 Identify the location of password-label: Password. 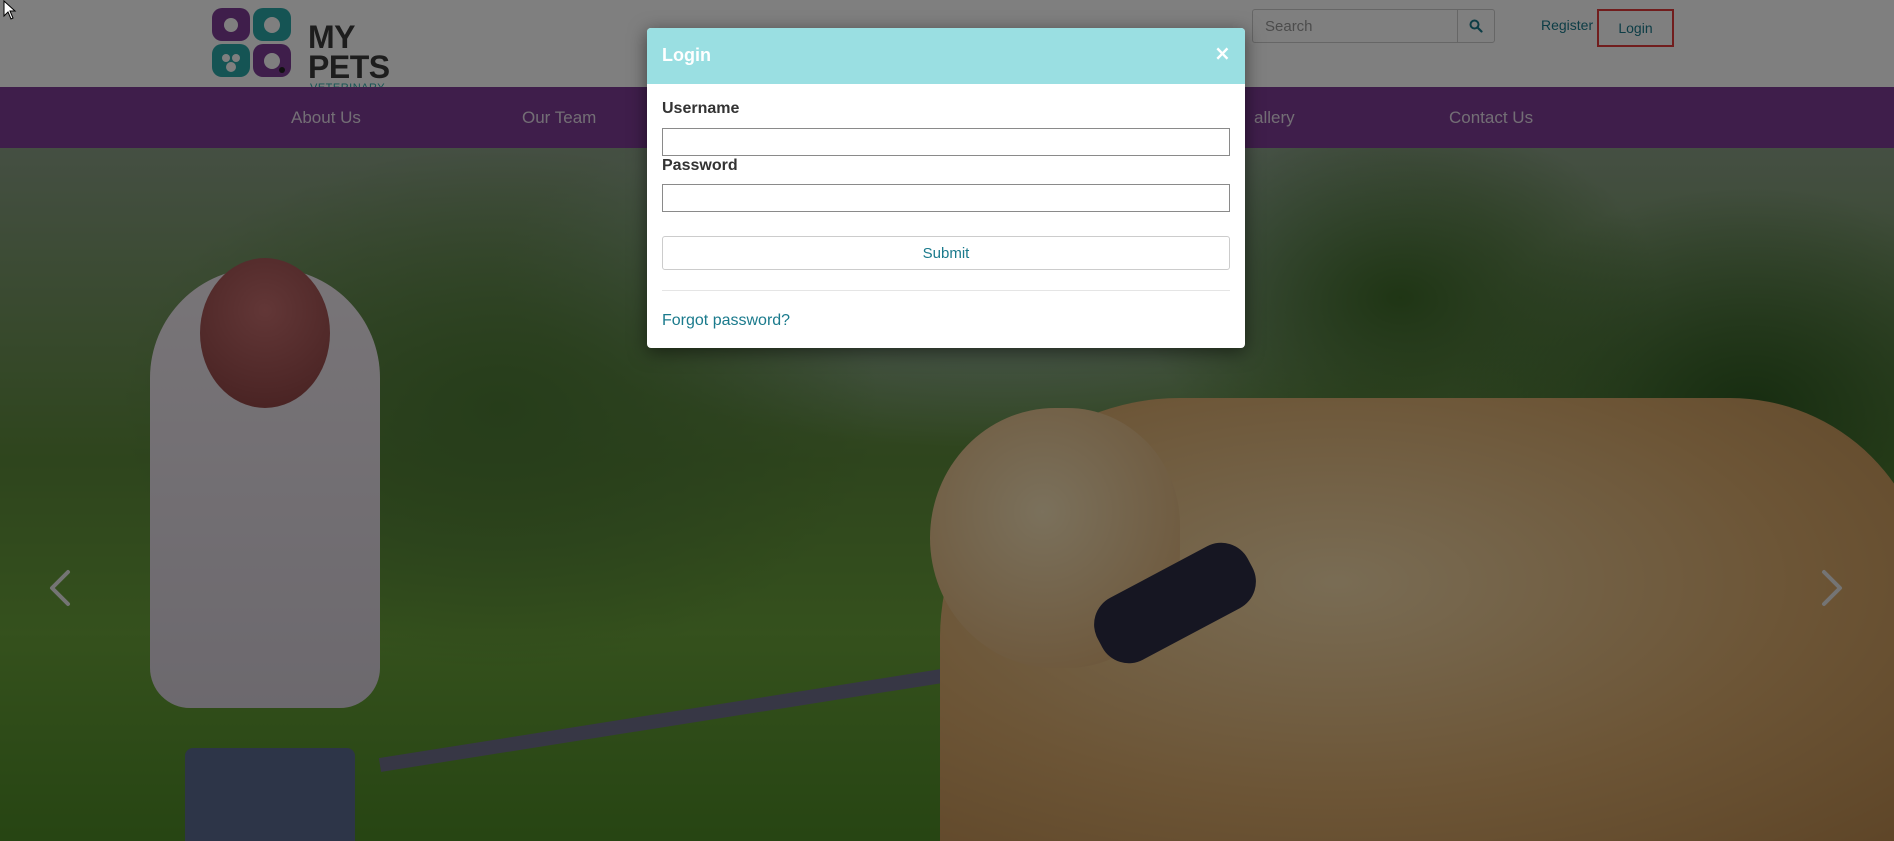
(700, 165).